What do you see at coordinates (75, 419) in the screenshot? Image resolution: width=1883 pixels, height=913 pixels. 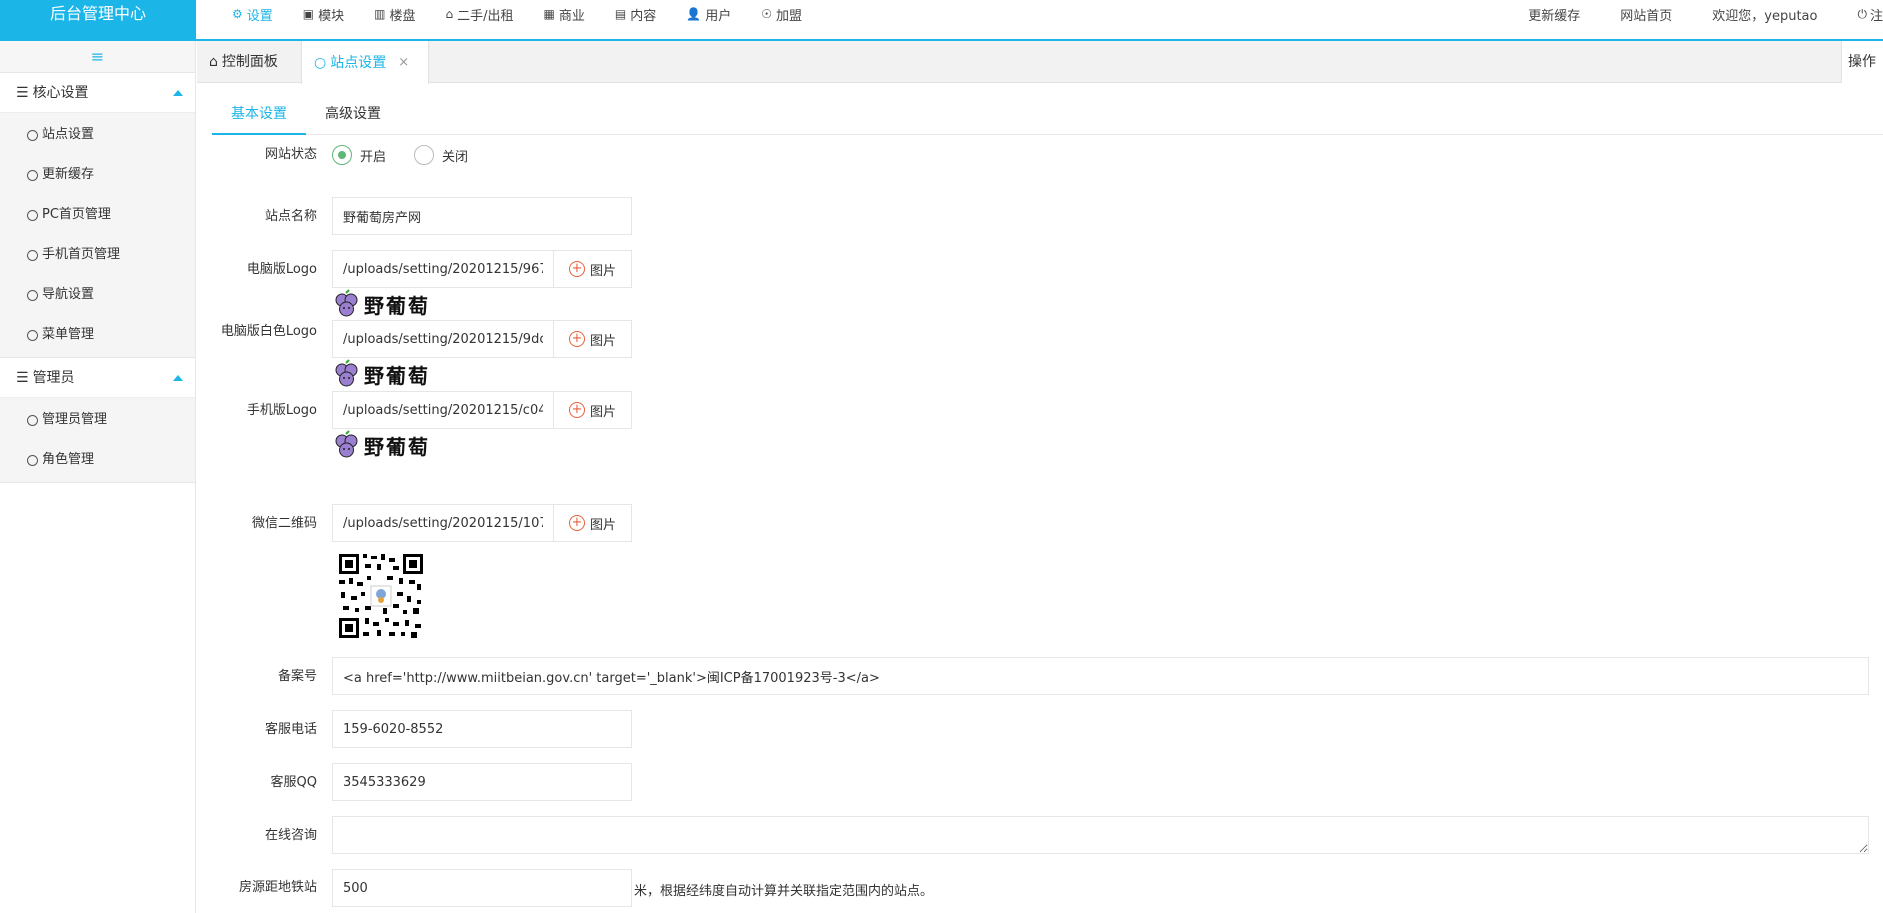 I see `sidebar-item-label: 管理员管理` at bounding box center [75, 419].